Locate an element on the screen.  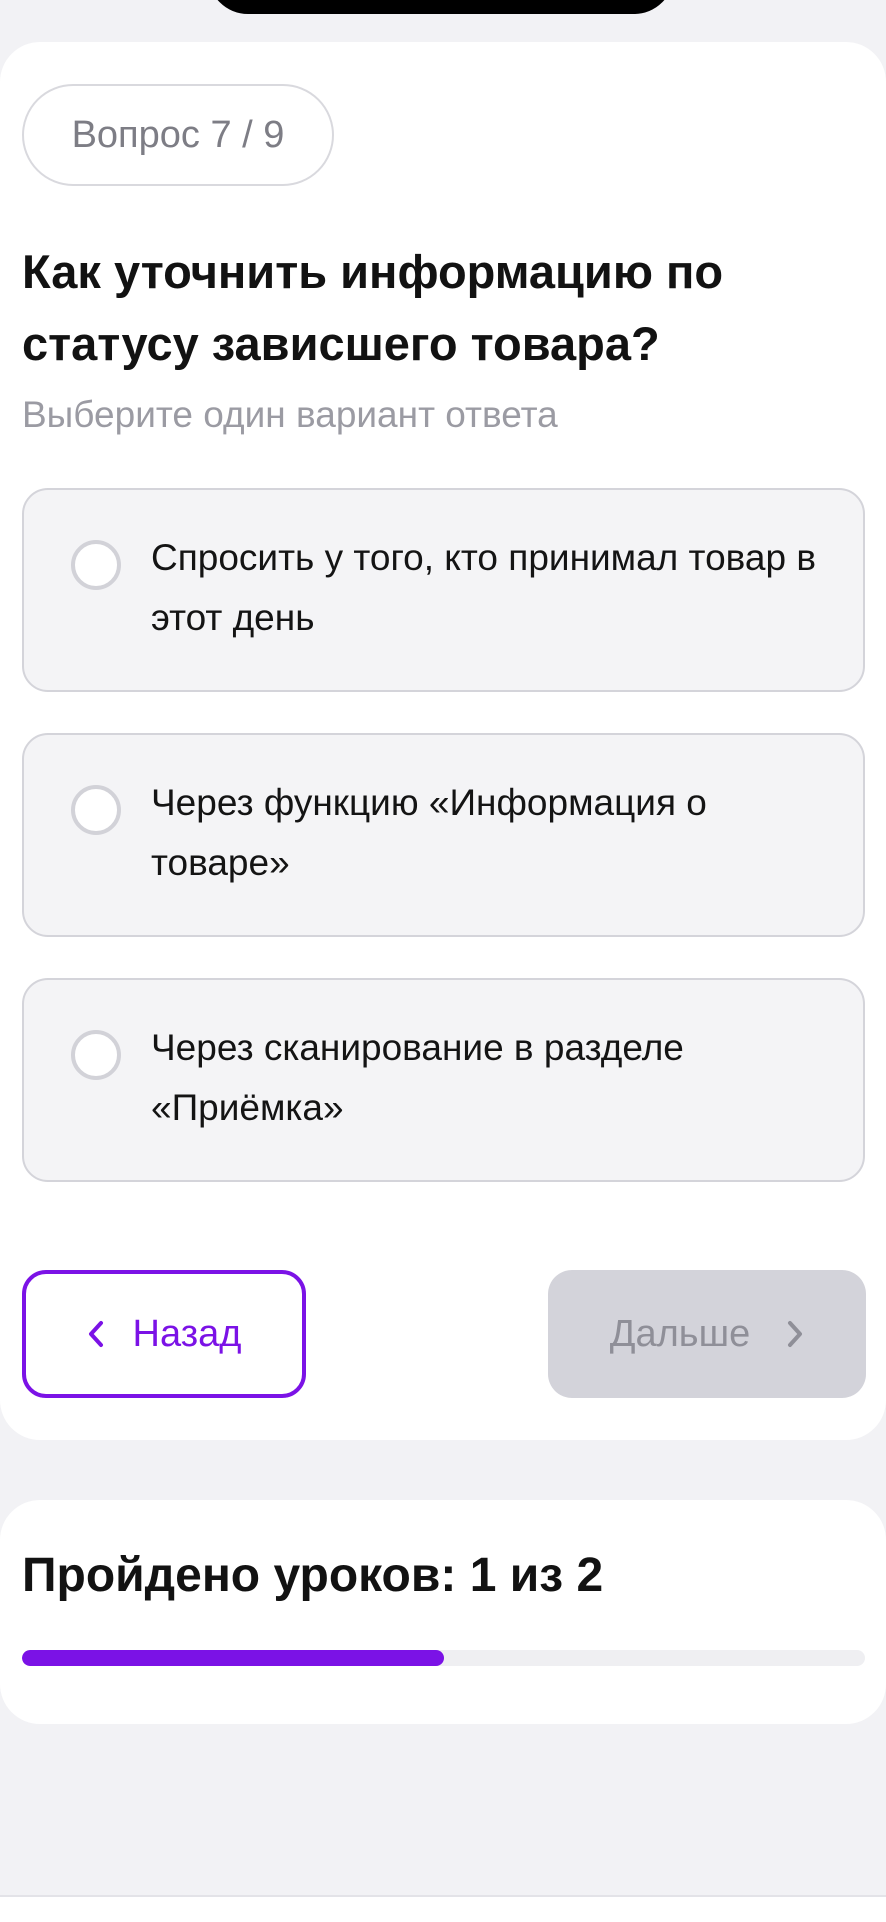
answer-option-2: Через функцию «Информация о товаре» is located at coordinates (443, 835).